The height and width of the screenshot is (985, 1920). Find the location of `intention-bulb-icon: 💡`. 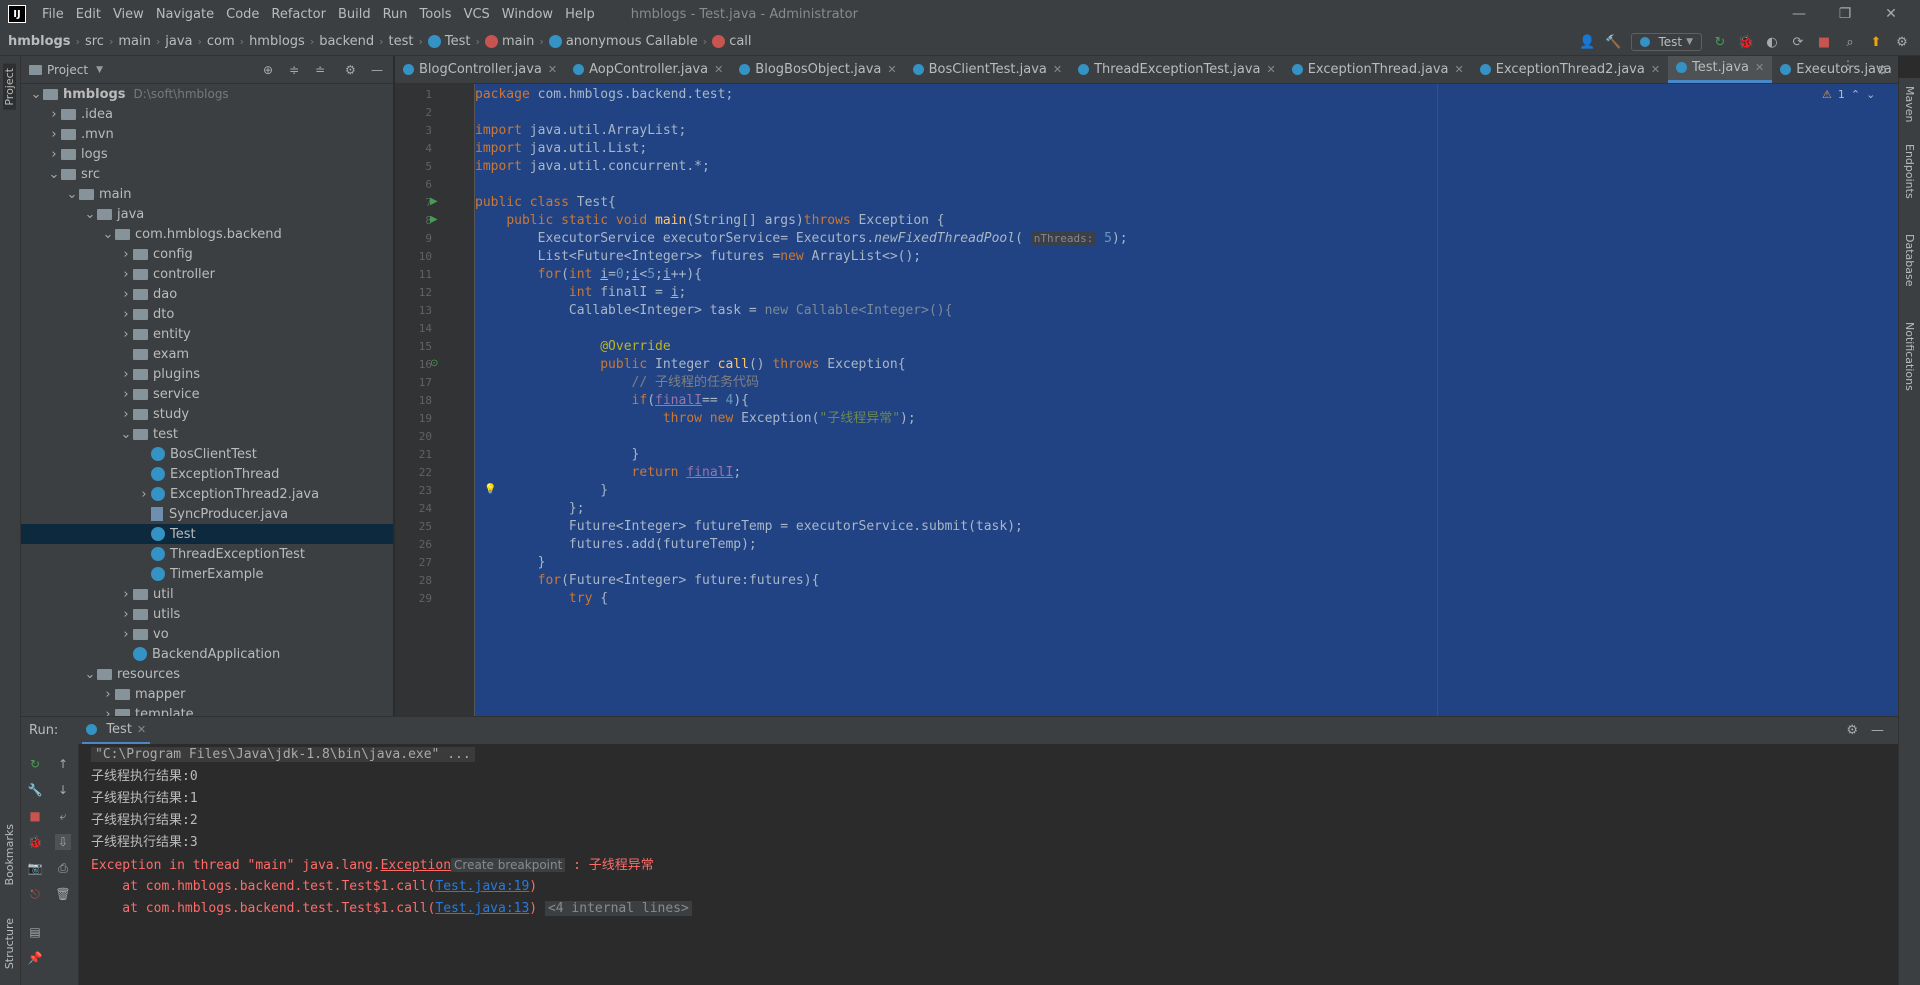

intention-bulb-icon: 💡 is located at coordinates (490, 489).